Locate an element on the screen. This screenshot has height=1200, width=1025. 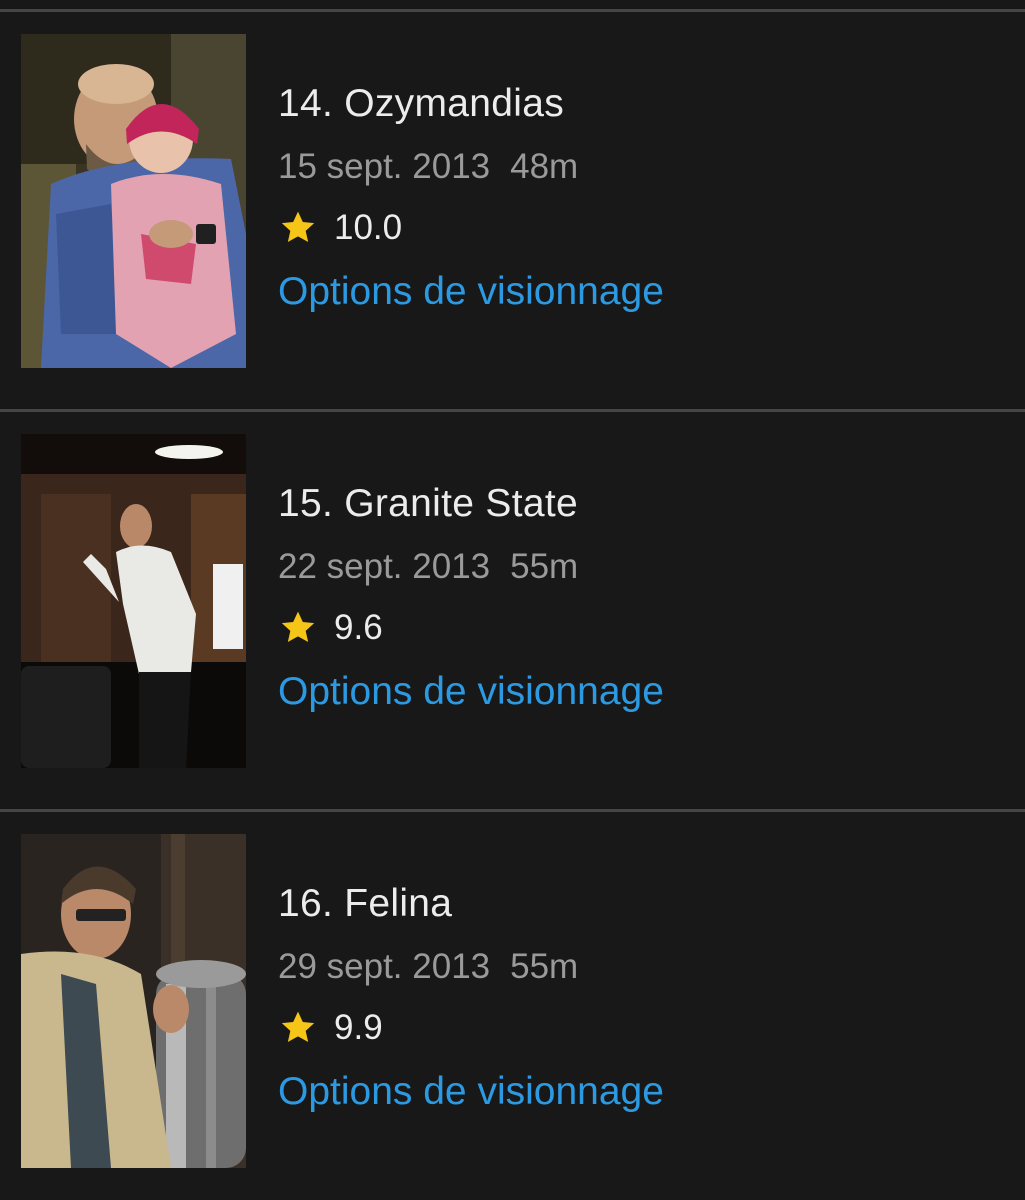
rating: 9.6 is located at coordinates (330, 628).